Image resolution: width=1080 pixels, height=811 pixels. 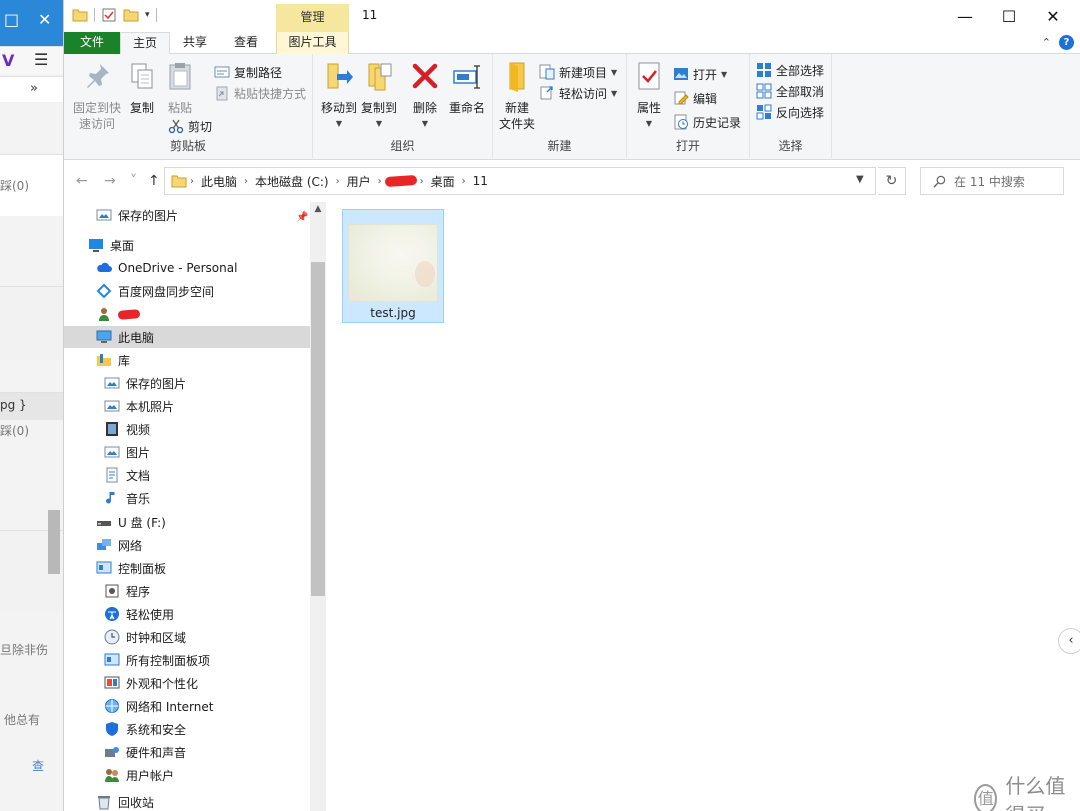 I want to click on up-button: ↑, so click(x=154, y=181).